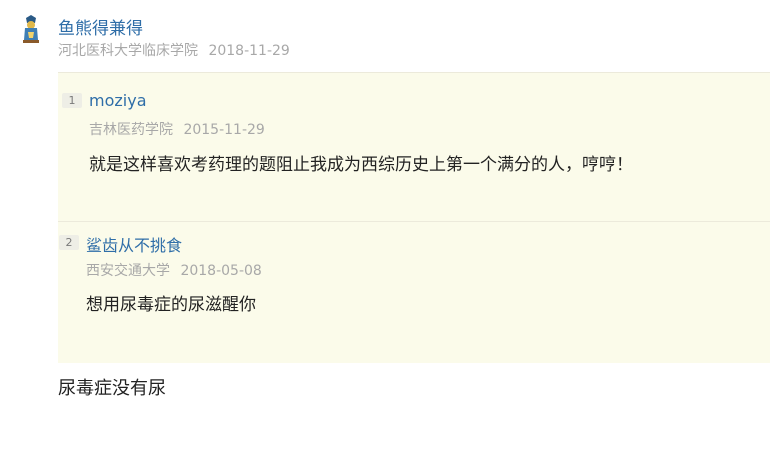 The width and height of the screenshot is (770, 456). What do you see at coordinates (128, 271) in the screenshot?
I see `quote-school: 西安交通大学` at bounding box center [128, 271].